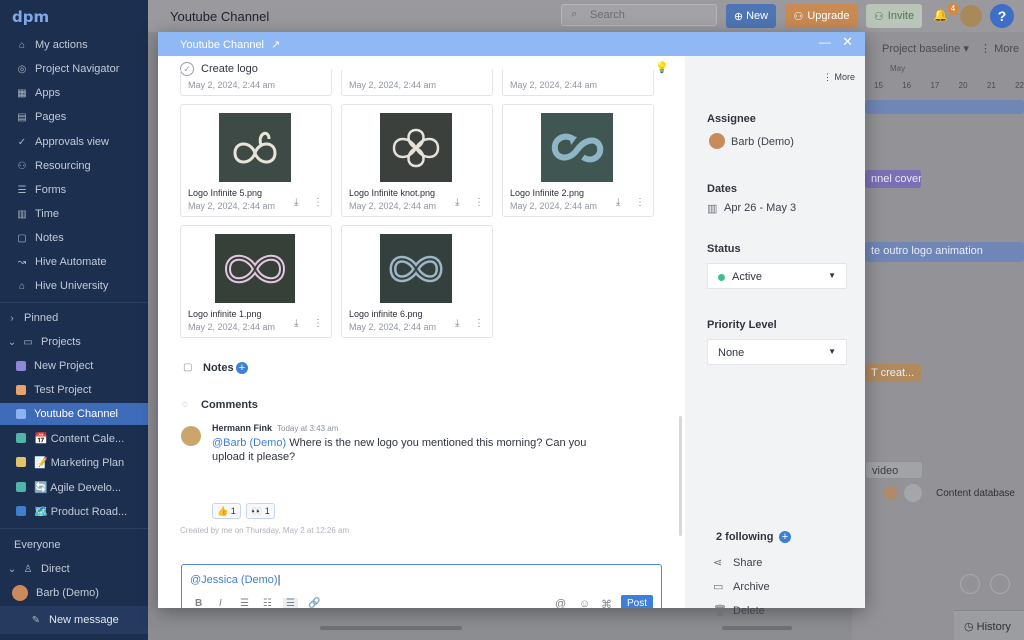  Describe the element at coordinates (74, 366) in the screenshot. I see `sidebar-project-item: New Project` at that location.